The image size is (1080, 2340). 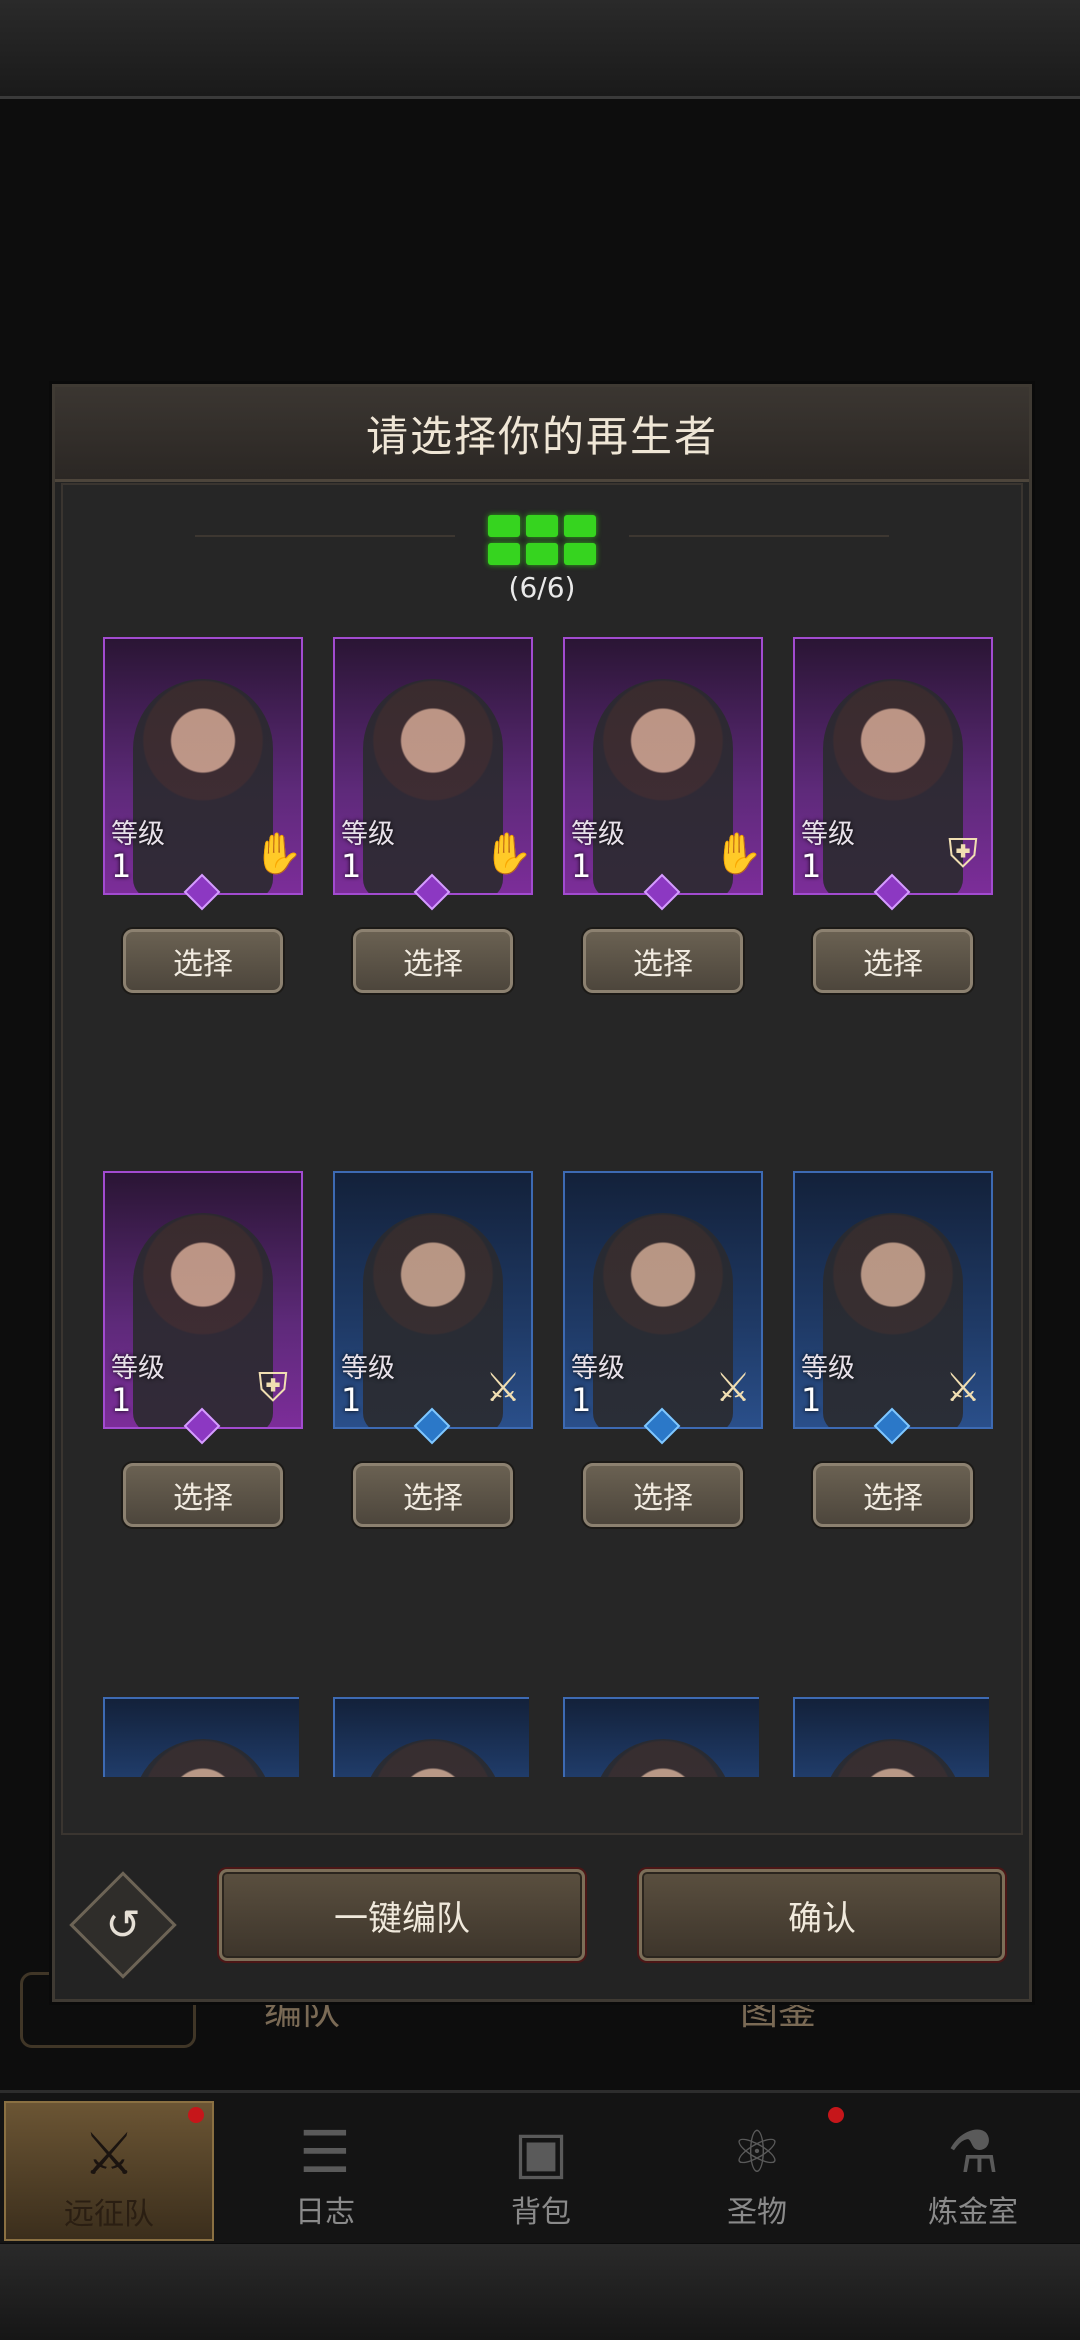 I want to click on top-frame, so click(x=540, y=49).